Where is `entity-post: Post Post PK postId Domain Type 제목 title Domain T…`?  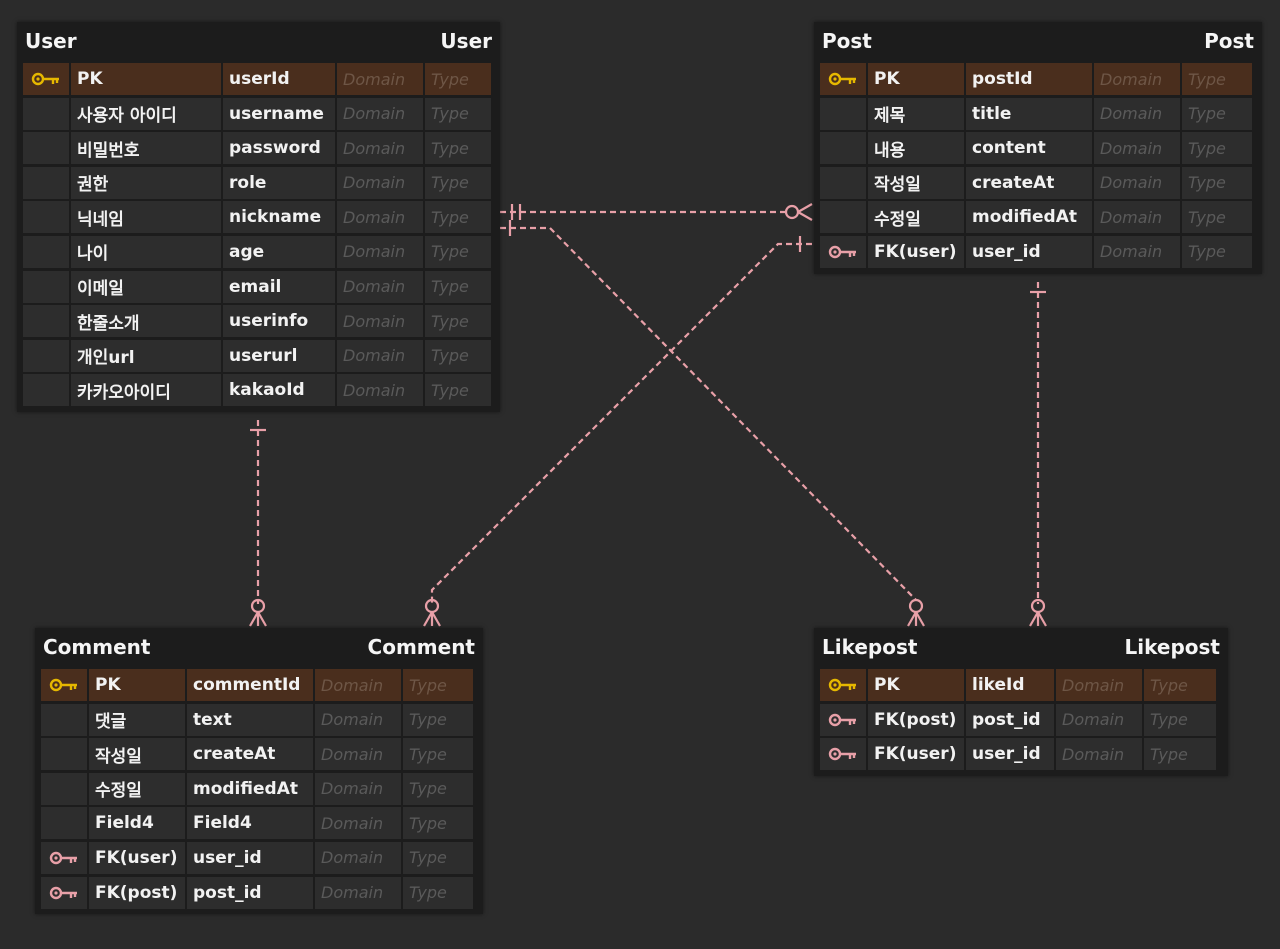
entity-post: Post Post PK postId Domain Type 제목 title Domain T… is located at coordinates (1038, 148).